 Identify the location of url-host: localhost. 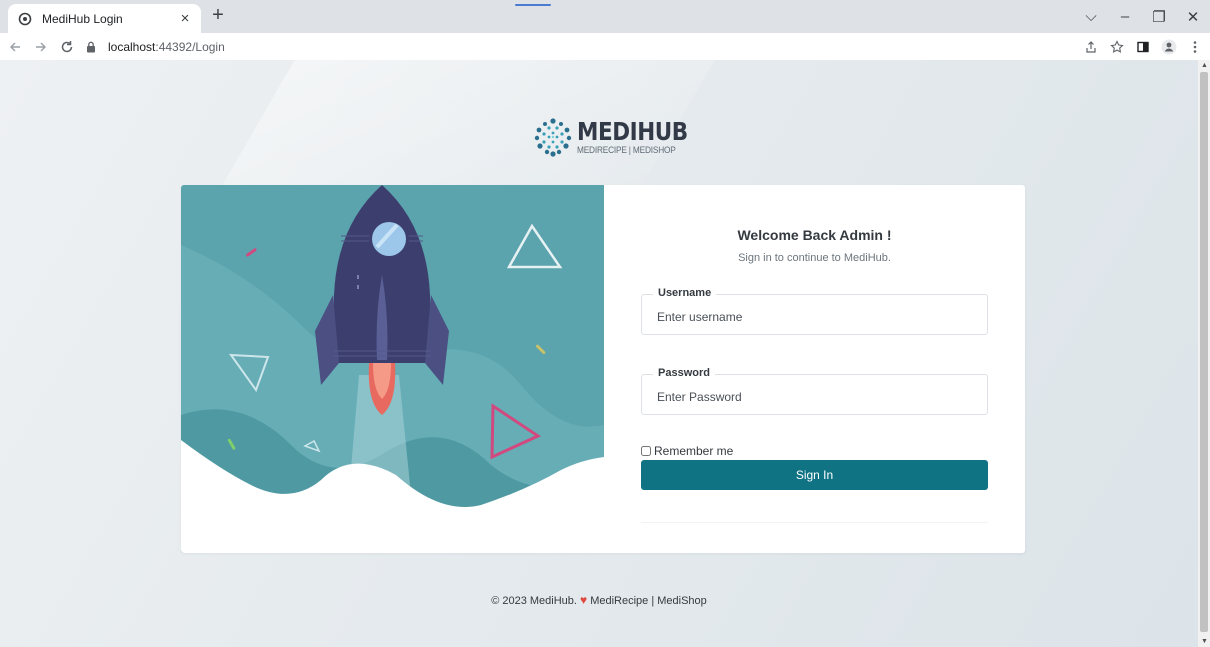
(132, 46).